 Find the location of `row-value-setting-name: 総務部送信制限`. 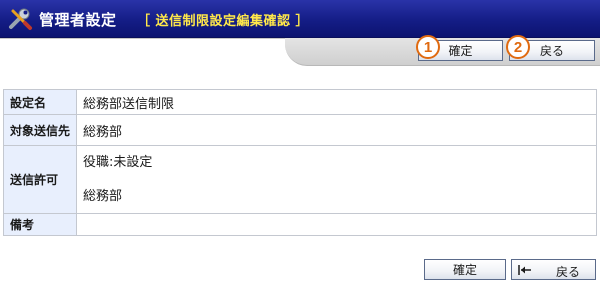

row-value-setting-name: 総務部送信制限 is located at coordinates (336, 102).